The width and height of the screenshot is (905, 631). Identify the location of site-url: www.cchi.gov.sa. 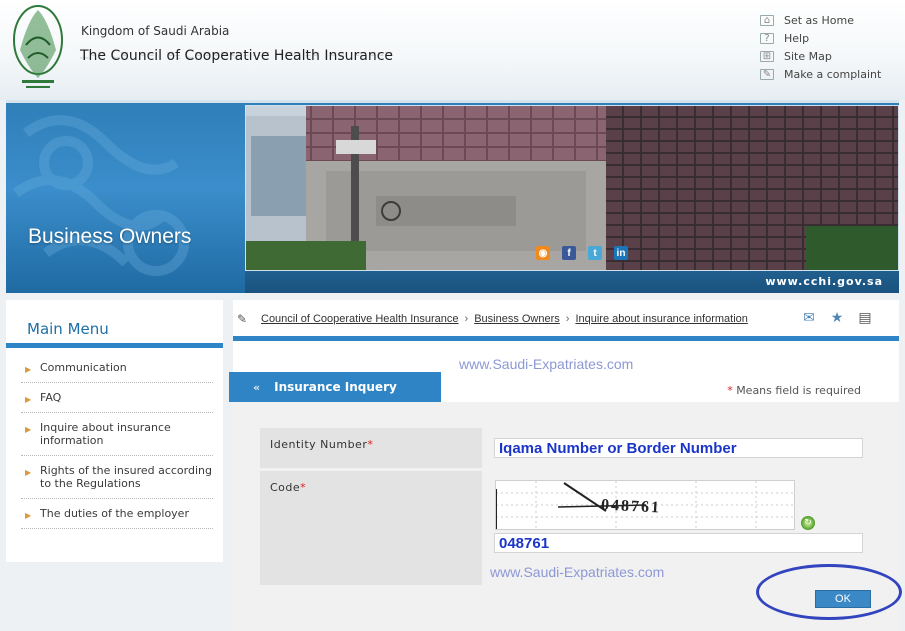
(824, 281).